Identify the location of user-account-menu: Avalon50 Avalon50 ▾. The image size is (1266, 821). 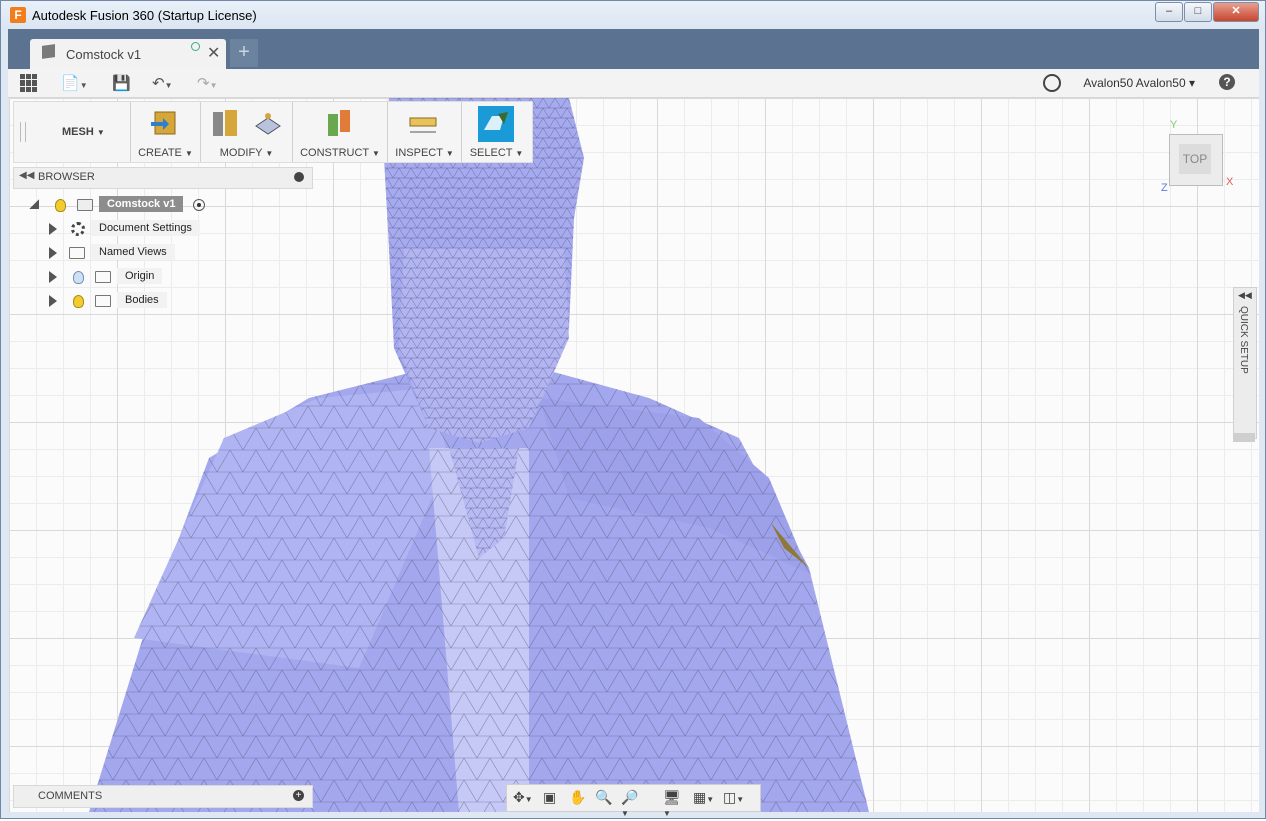
(1139, 83).